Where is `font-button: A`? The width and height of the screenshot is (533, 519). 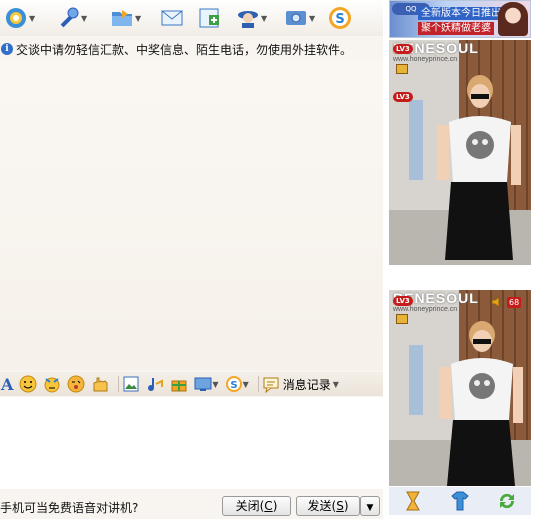 font-button: A is located at coordinates (7, 384).